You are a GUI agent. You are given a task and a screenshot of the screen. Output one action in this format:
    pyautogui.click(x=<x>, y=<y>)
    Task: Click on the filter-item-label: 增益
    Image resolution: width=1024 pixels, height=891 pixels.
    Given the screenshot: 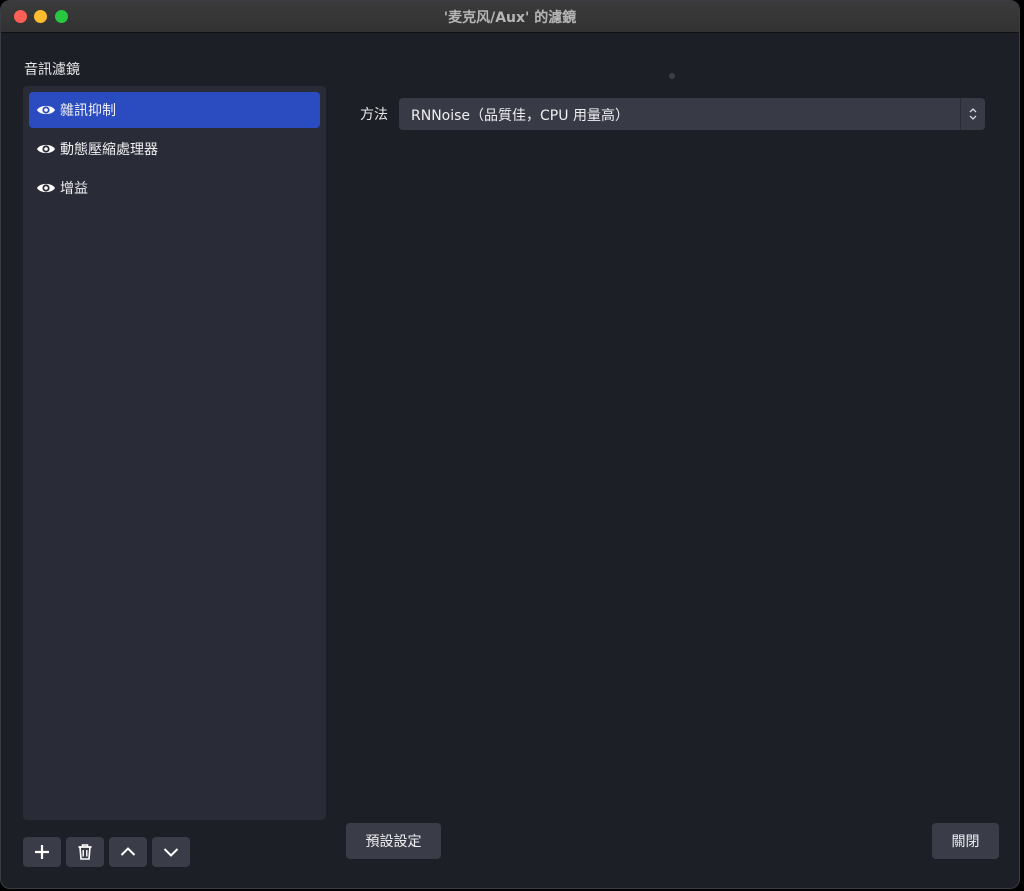 What is the action you would take?
    pyautogui.click(x=74, y=189)
    